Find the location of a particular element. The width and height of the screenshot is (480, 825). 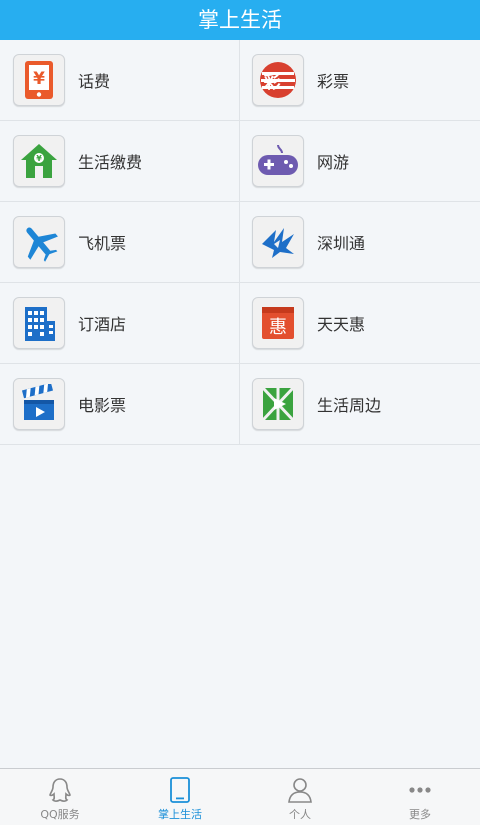

grid-row: ¥ 话费 彩 彩票 is located at coordinates (240, 80).